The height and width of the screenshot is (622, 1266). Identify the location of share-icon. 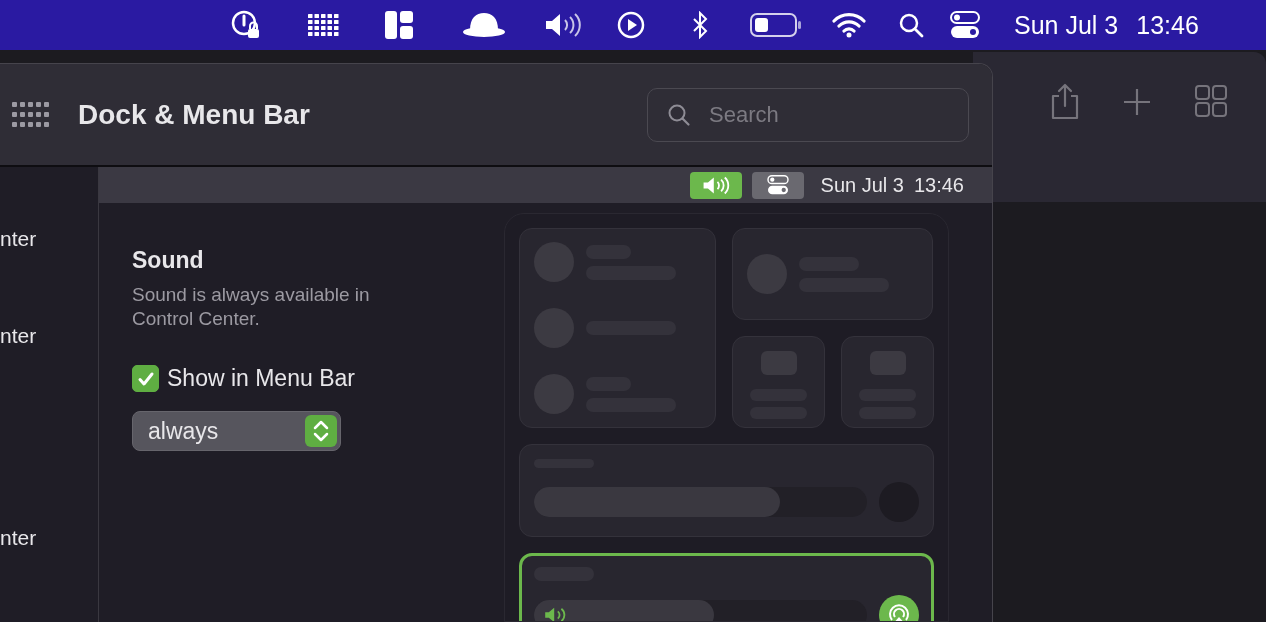
(1065, 101).